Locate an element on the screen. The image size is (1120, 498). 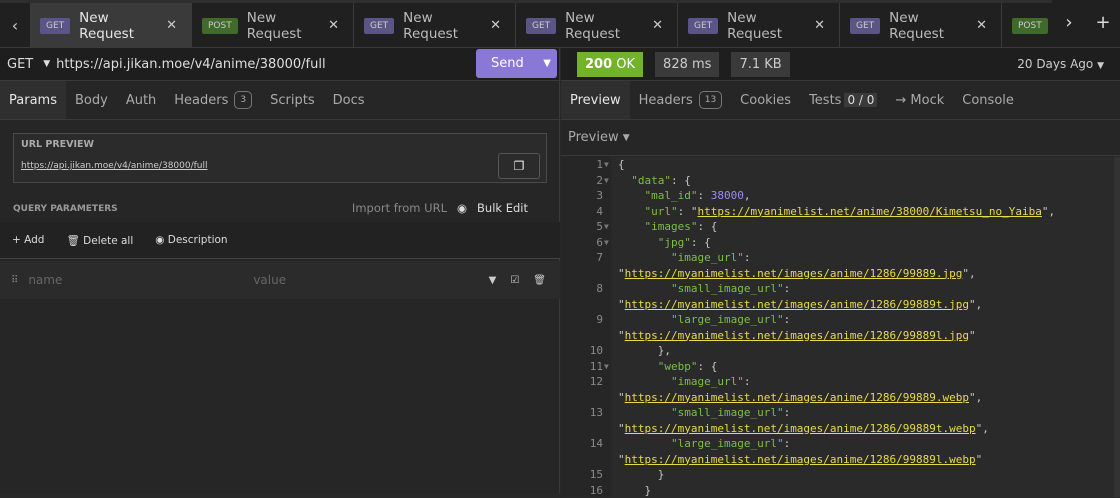
tab-cookies: Cookies is located at coordinates (765, 100).